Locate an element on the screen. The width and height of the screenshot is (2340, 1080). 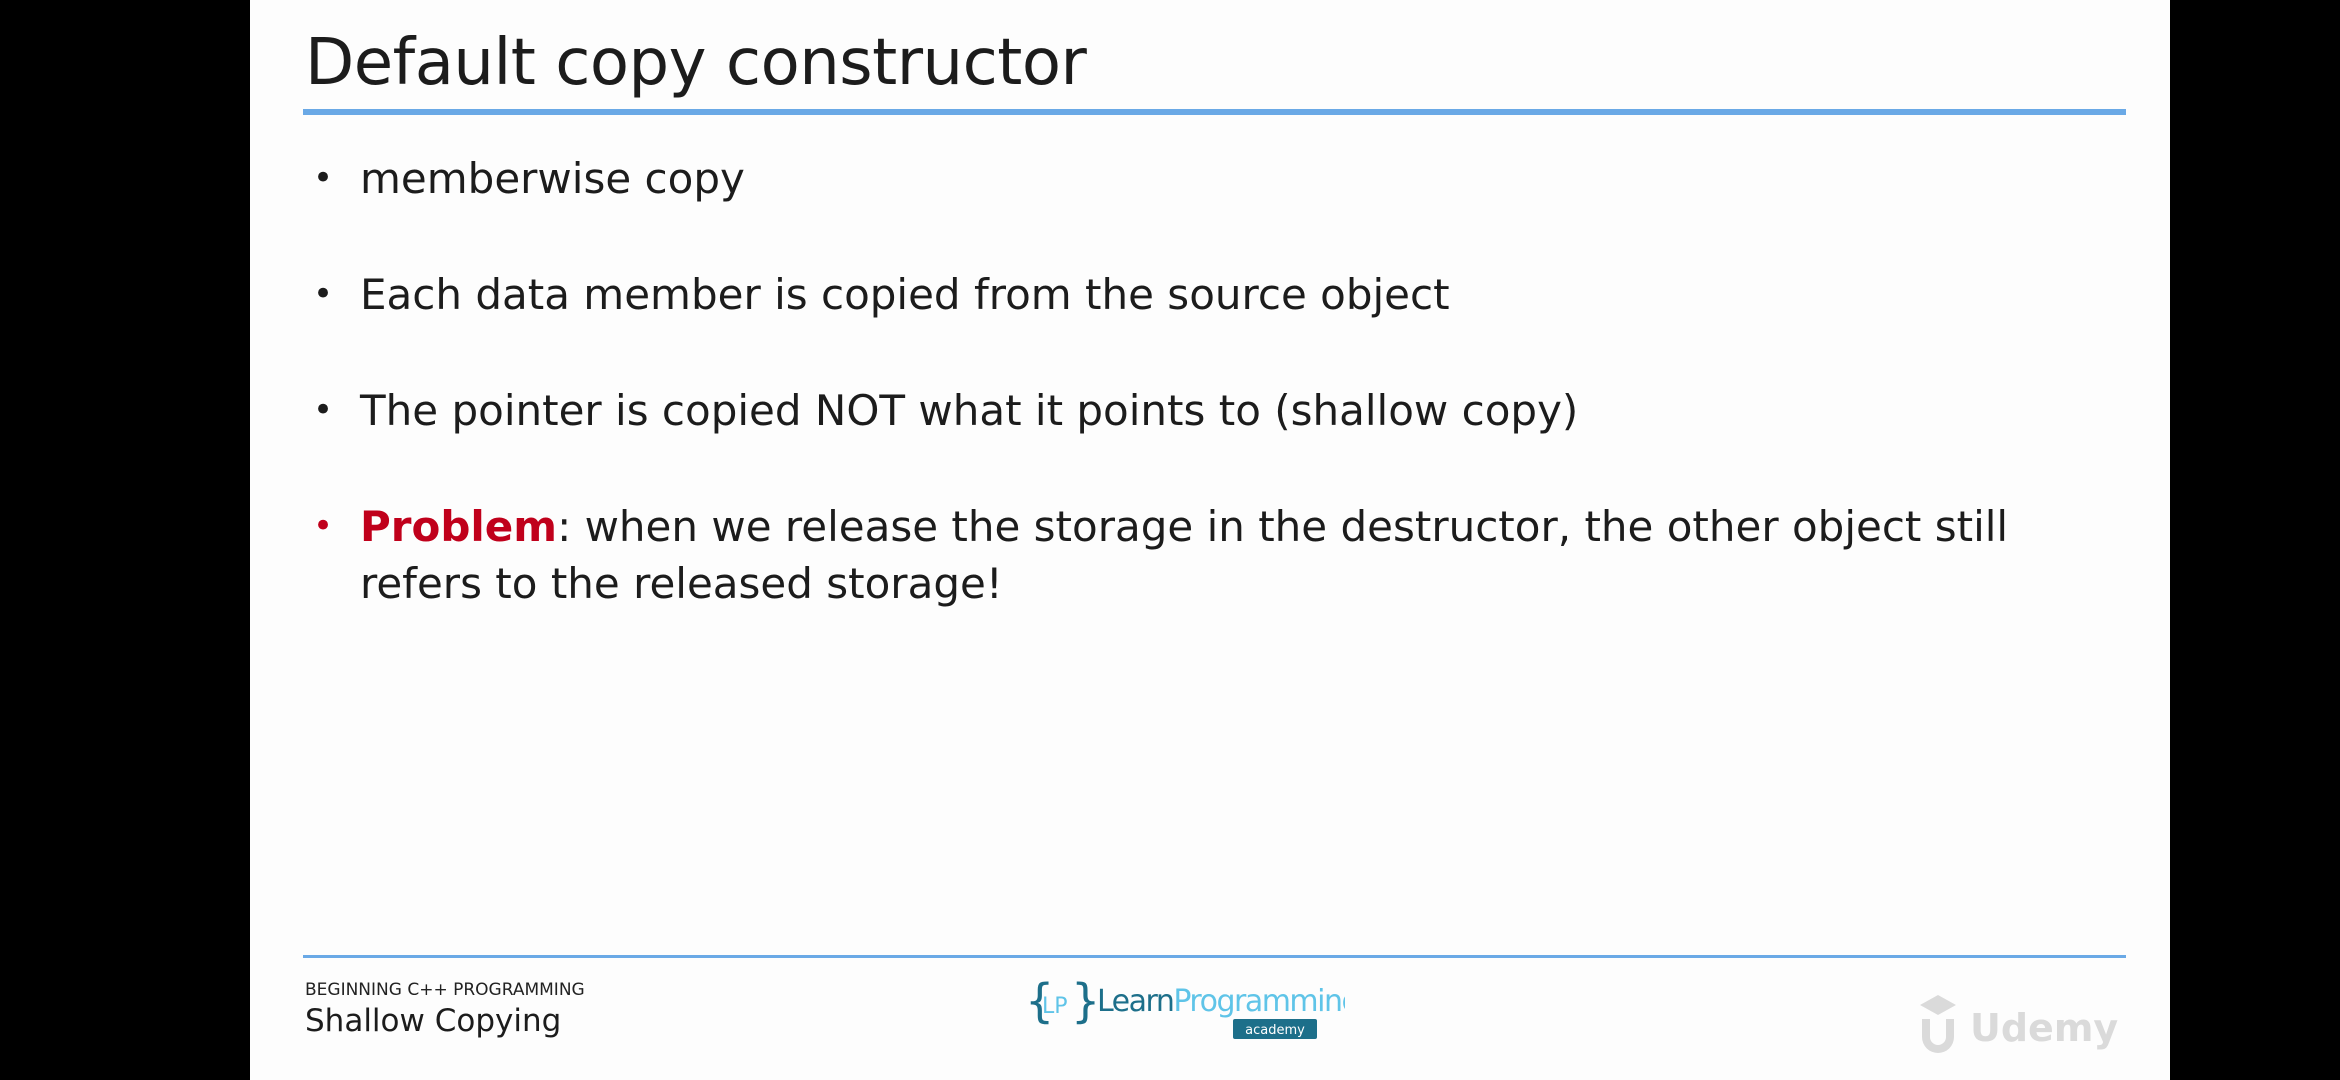
lecture-name: Shallow Copying is located at coordinates (433, 1021).